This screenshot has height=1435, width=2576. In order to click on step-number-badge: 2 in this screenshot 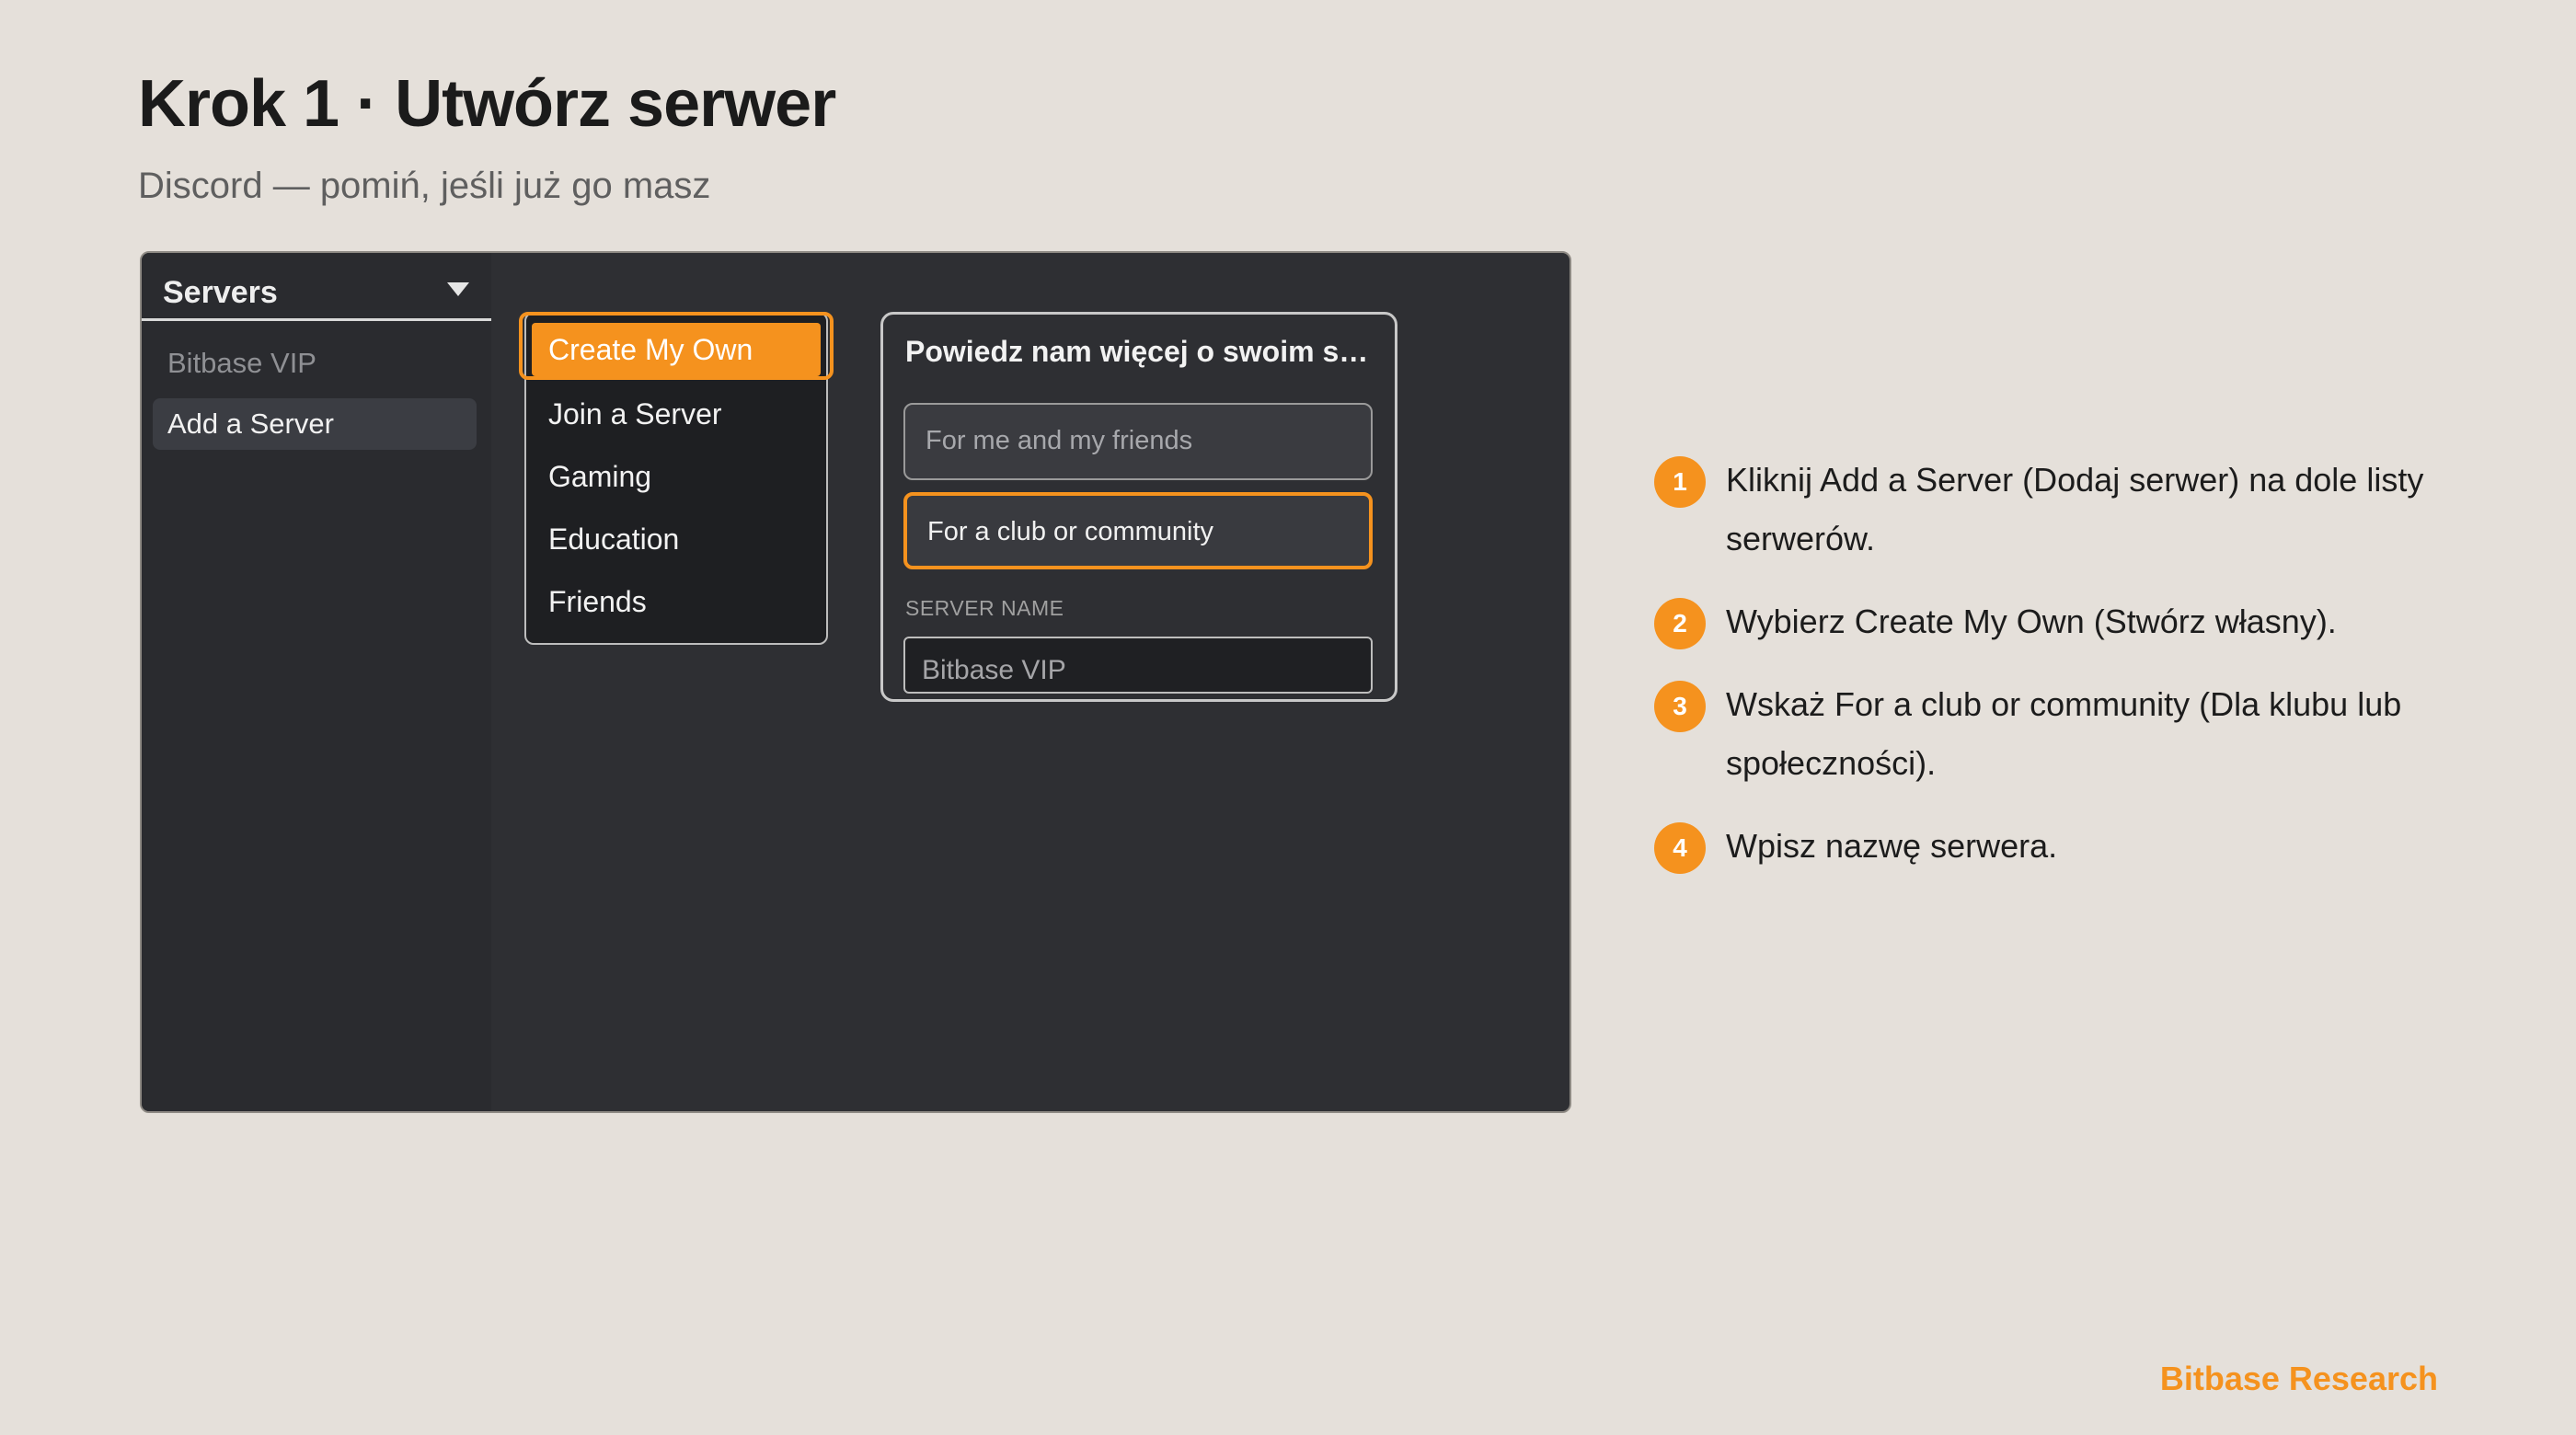, I will do `click(1680, 623)`.